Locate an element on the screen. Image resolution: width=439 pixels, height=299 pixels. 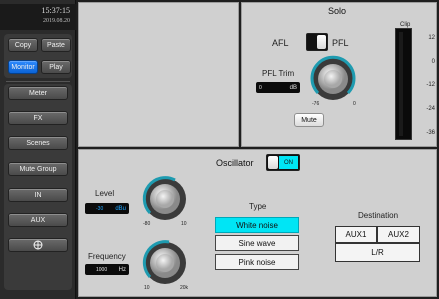
crosshair-button is located at coordinates (38, 245).